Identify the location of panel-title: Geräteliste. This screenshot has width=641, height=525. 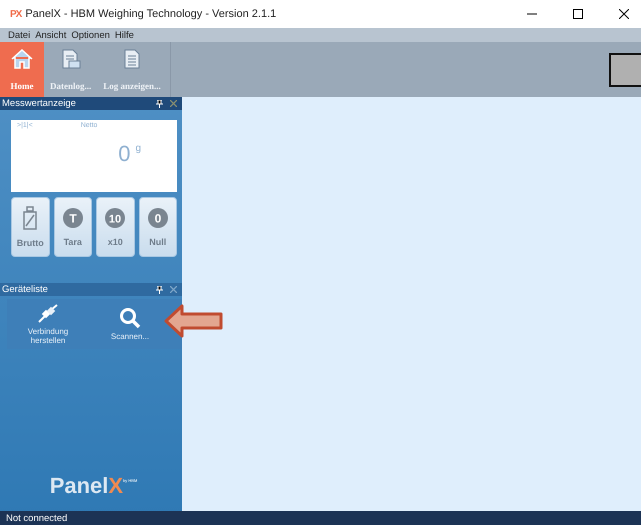
(25, 289).